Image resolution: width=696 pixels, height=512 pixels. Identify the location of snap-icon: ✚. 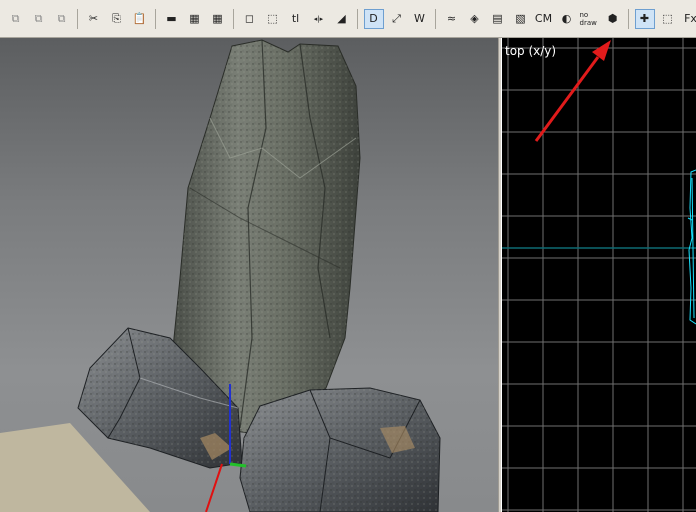
(644, 18).